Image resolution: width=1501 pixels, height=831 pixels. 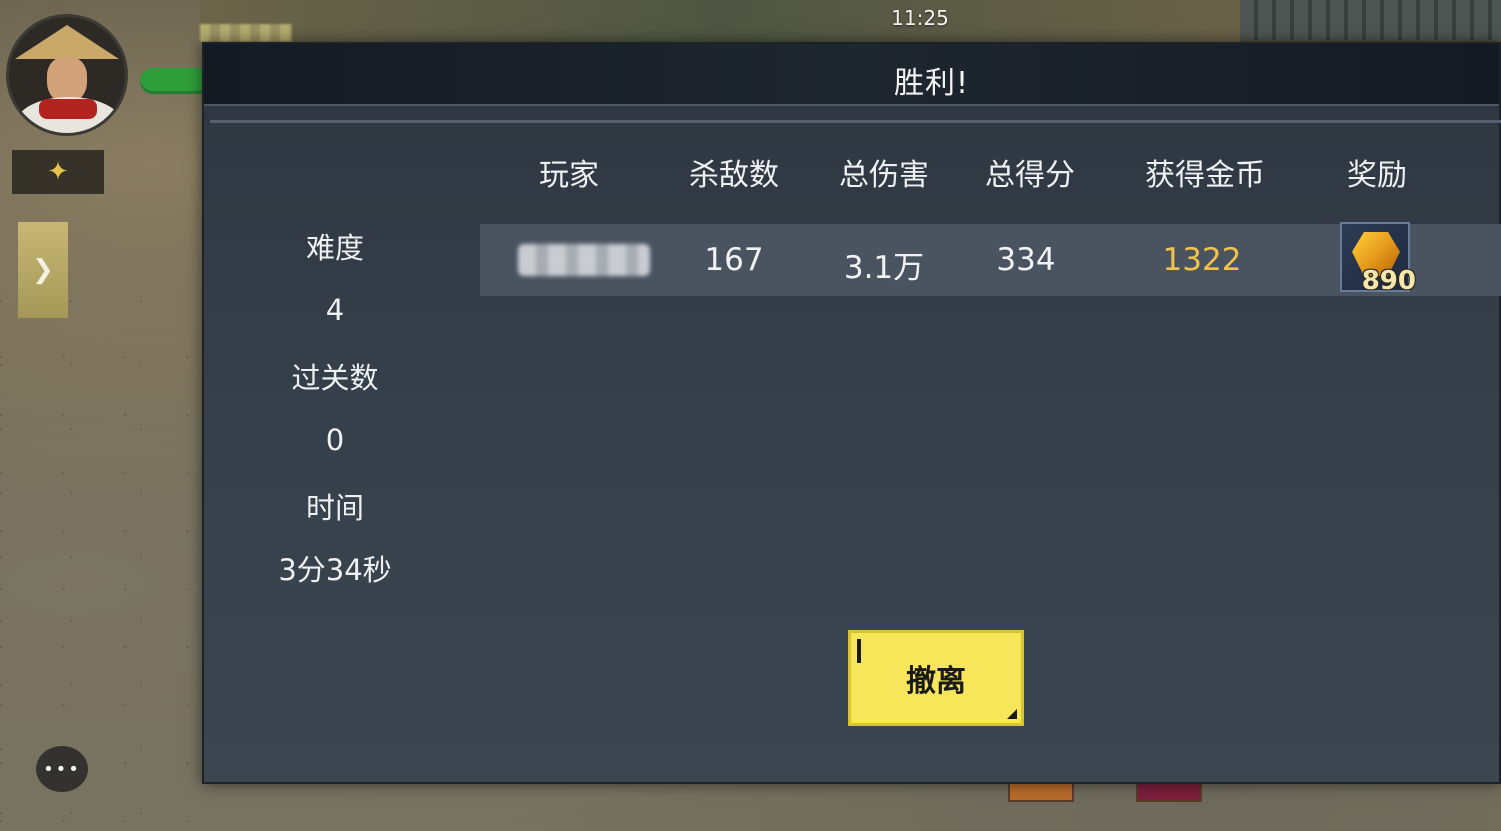 I want to click on retreat-button-label: 撤离, so click(x=936, y=681).